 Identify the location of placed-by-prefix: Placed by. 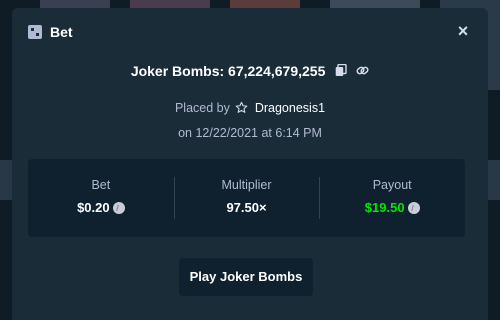
(202, 108).